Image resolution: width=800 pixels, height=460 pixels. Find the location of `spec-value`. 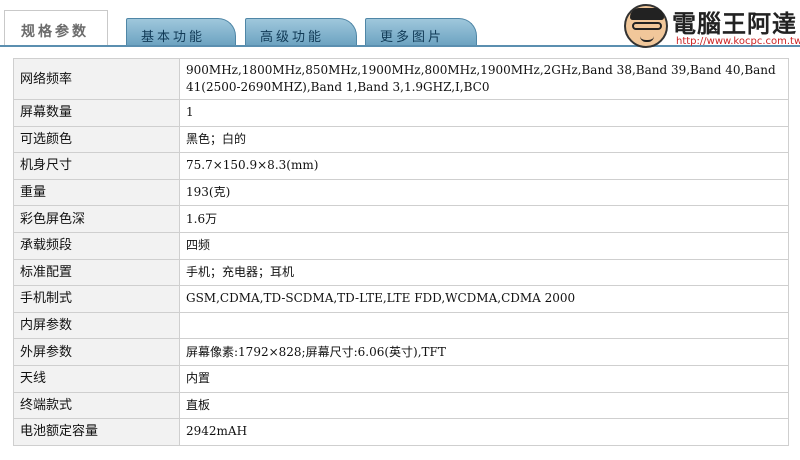

spec-value is located at coordinates (484, 325).